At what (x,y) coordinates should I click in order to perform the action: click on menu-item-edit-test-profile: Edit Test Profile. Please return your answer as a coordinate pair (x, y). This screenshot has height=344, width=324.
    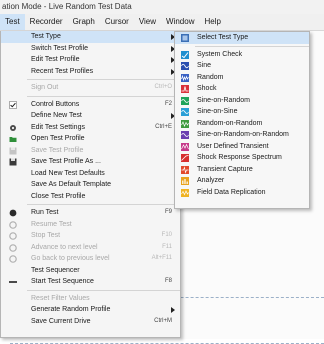
    Looking at the image, I should click on (90, 60).